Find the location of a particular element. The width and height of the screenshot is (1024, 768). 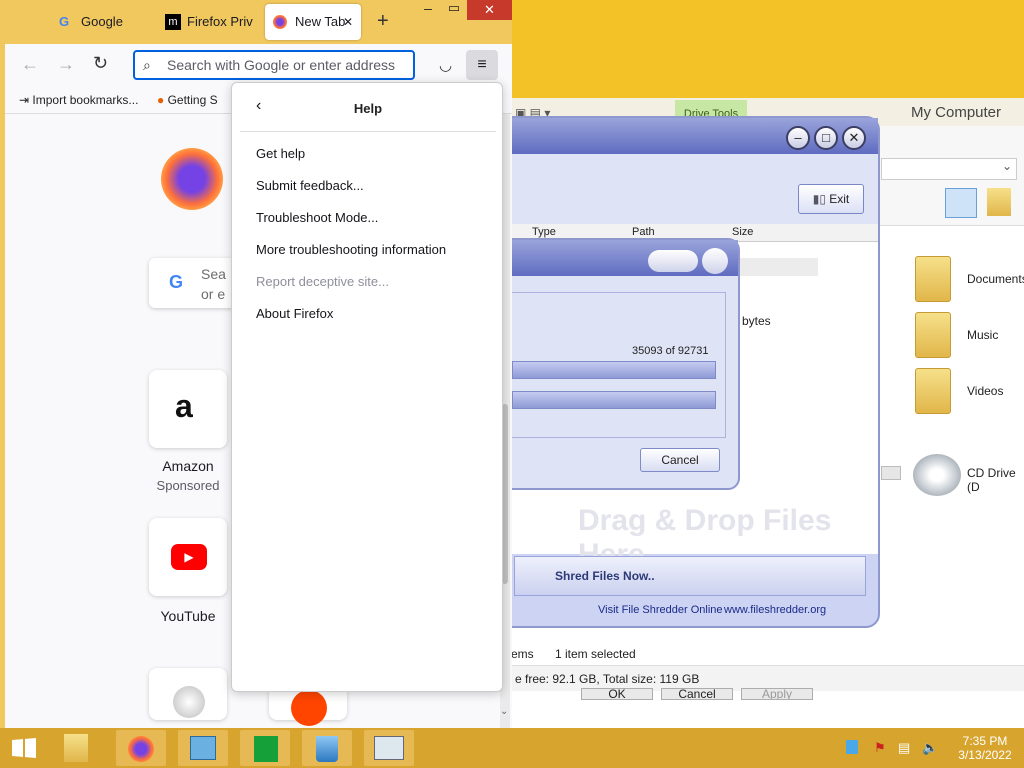

amazon-tile-label: Amazon is located at coordinates (188, 466).